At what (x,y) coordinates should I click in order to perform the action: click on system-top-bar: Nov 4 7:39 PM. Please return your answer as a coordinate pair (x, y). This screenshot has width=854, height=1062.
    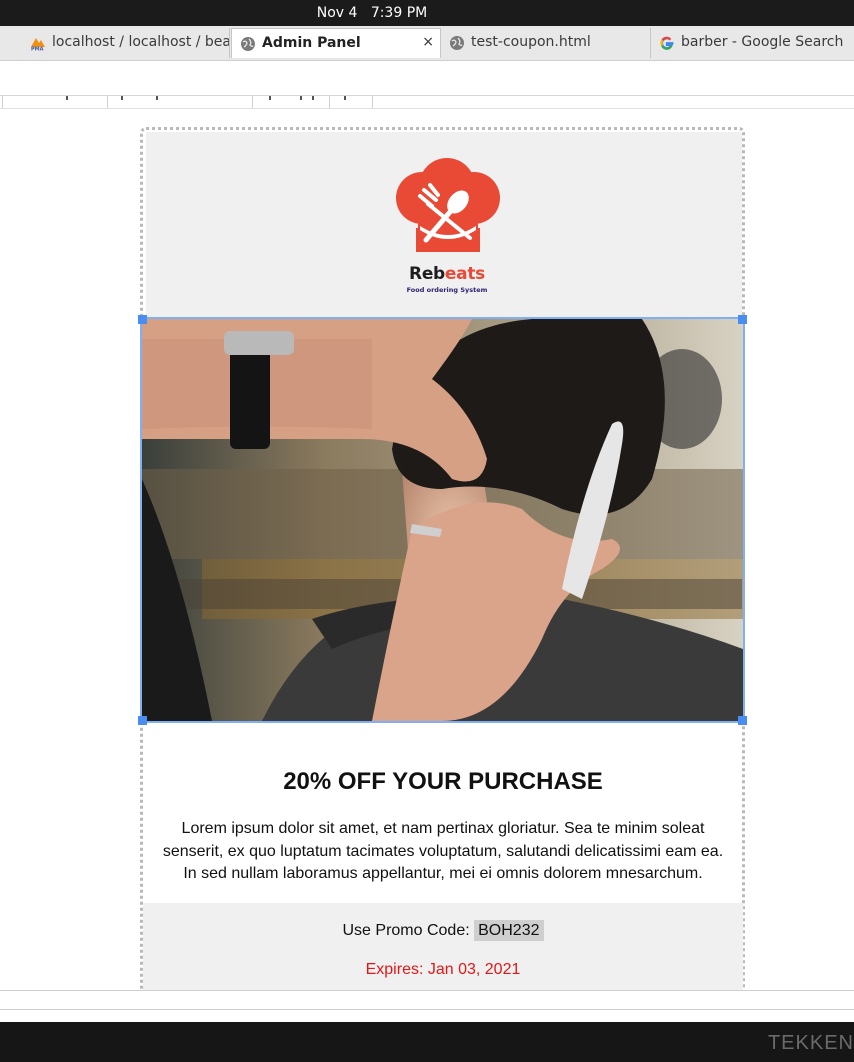
    Looking at the image, I should click on (427, 13).